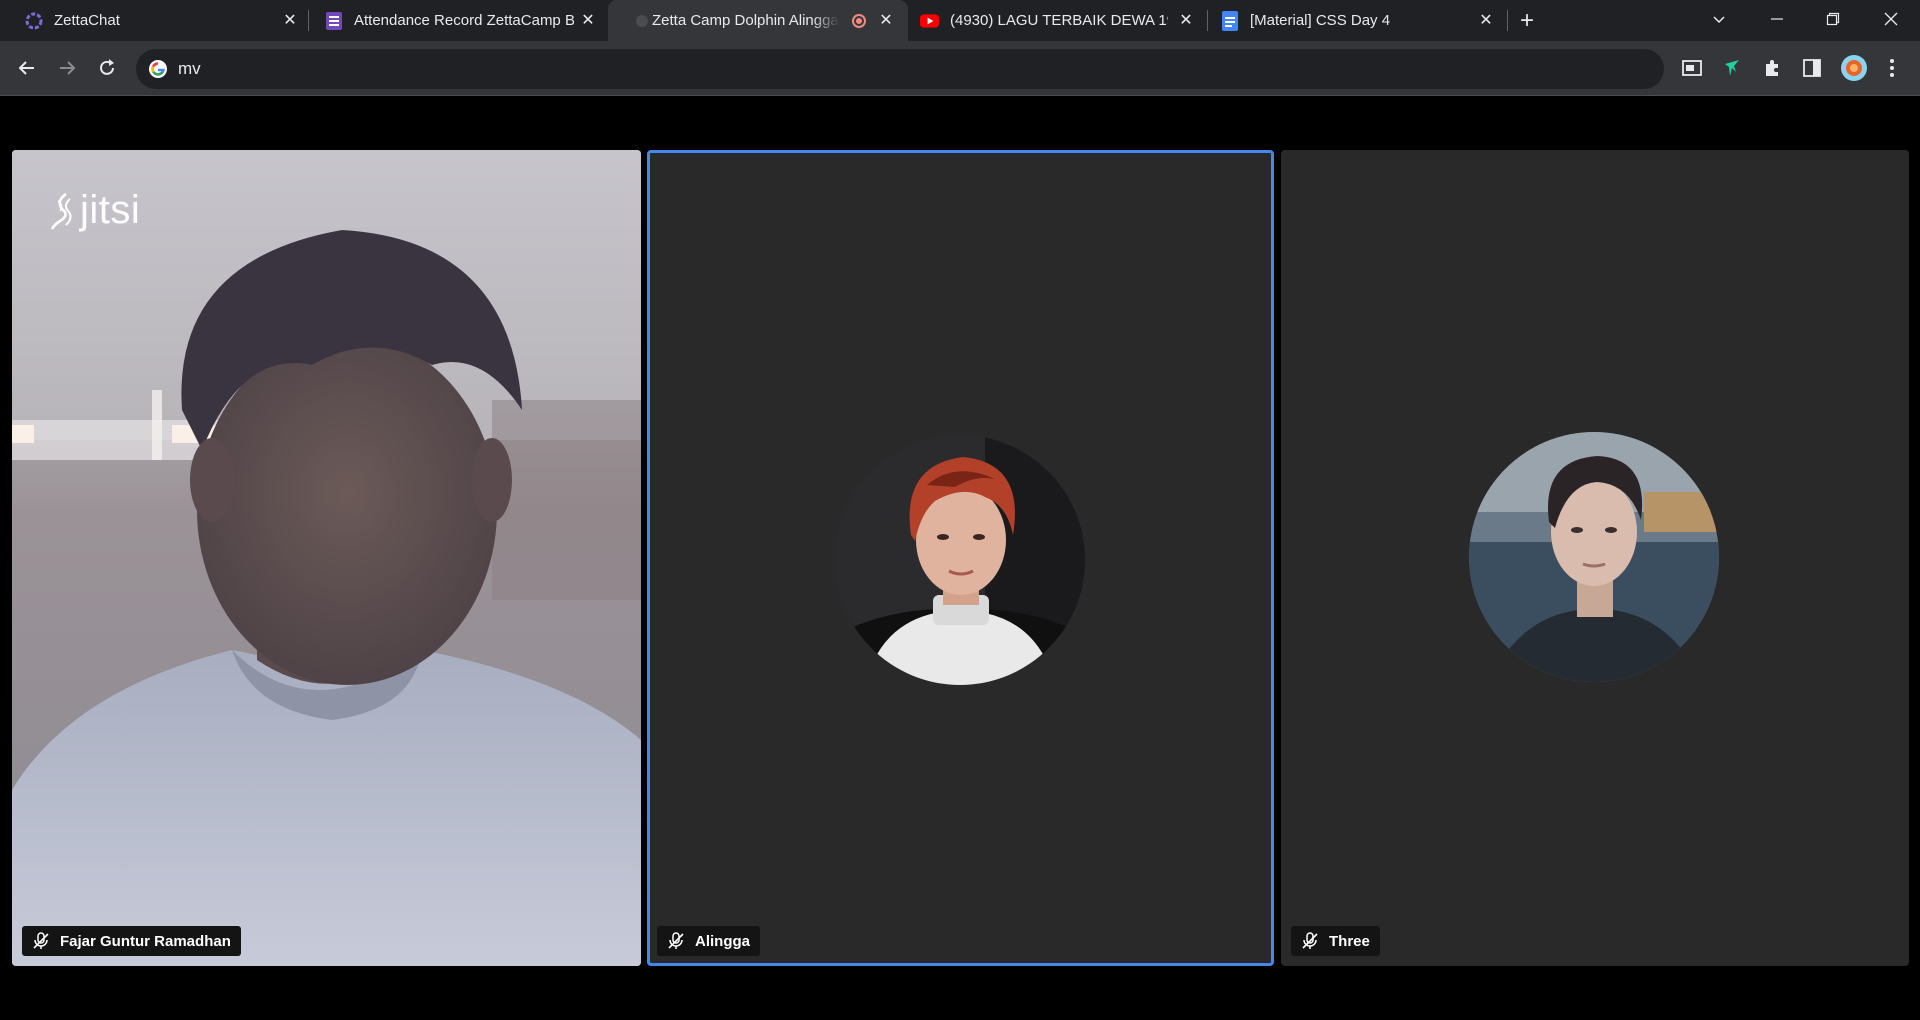 The width and height of the screenshot is (1920, 1020). Describe the element at coordinates (722, 941) in the screenshot. I see `participant-name: Alingga` at that location.